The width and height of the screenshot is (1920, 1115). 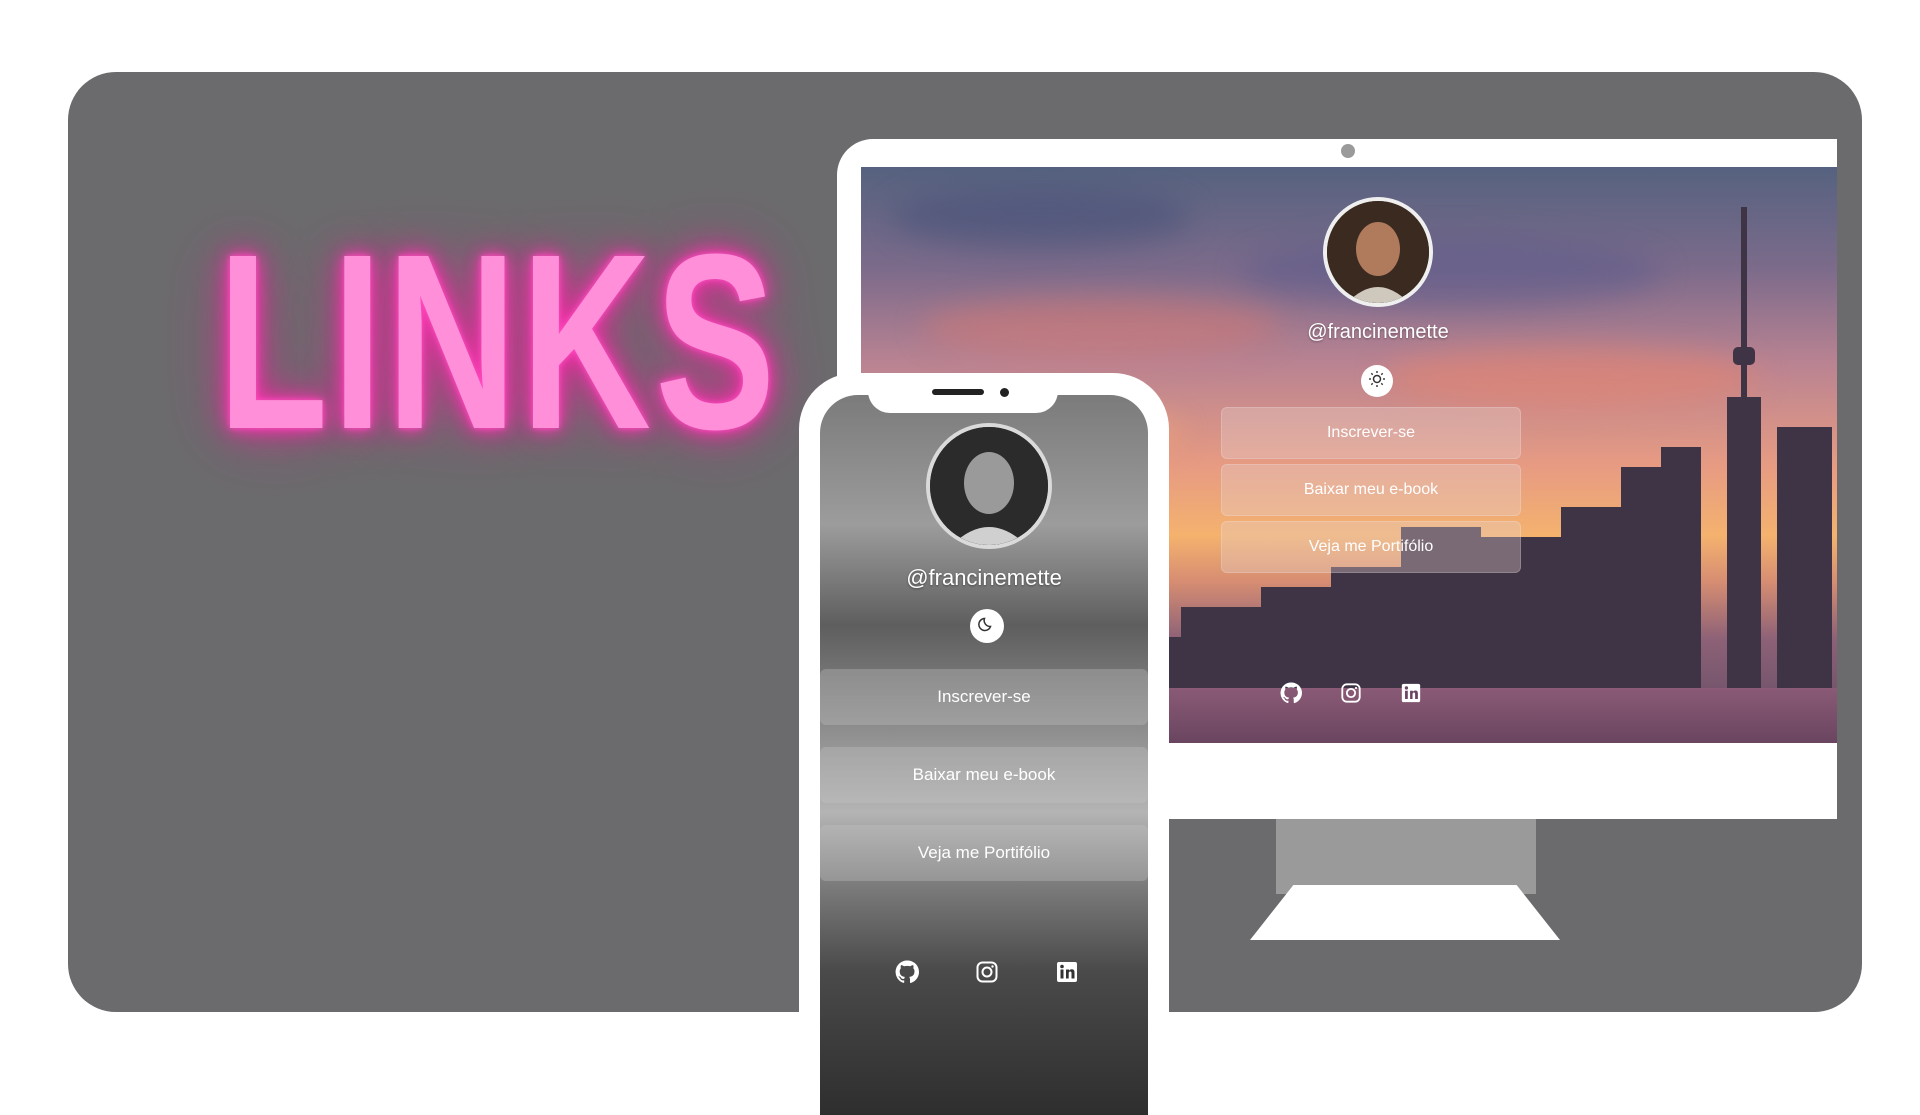 I want to click on instagram-icon, so click(x=1351, y=693).